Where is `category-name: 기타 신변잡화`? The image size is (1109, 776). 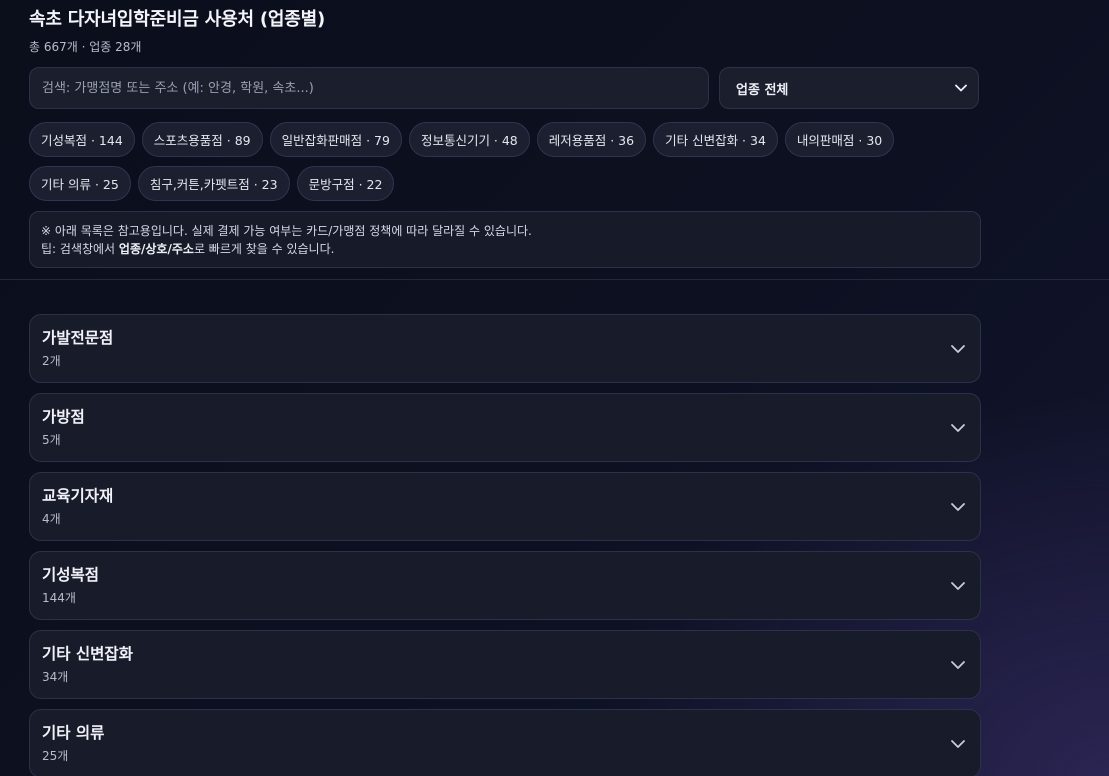
category-name: 기타 신변잡화 is located at coordinates (87, 654).